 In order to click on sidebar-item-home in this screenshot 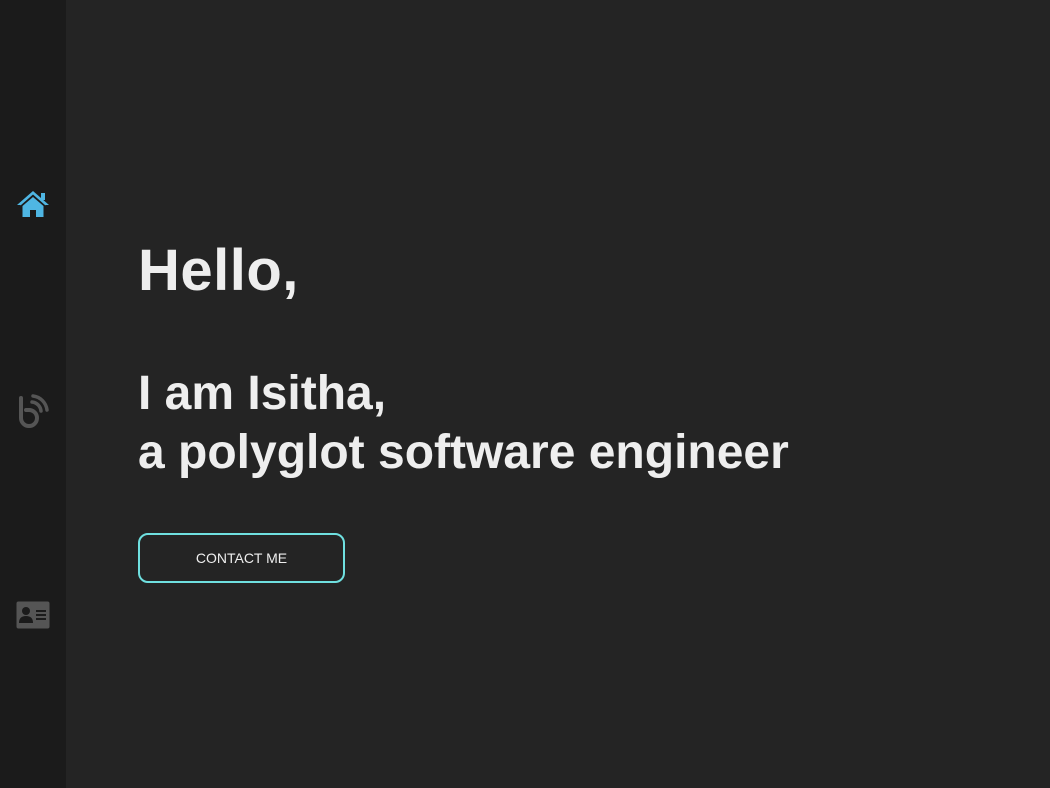, I will do `click(33, 204)`.